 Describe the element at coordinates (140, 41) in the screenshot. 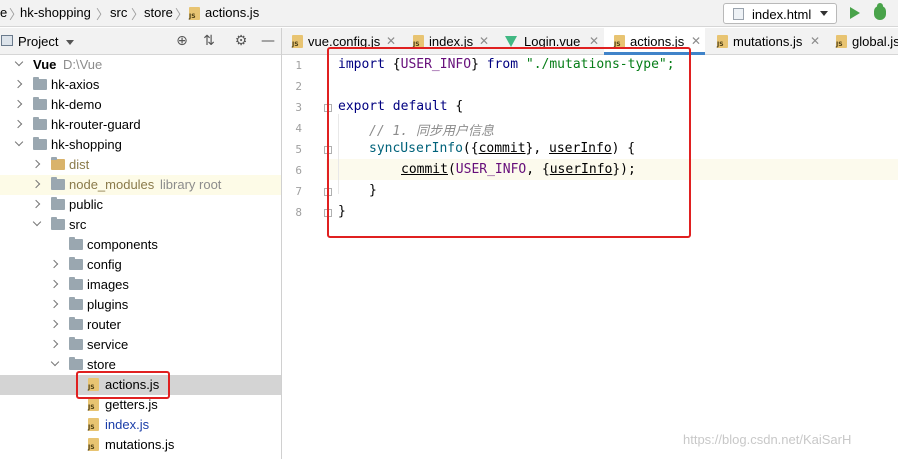

I see `project-panel-header: Project ⊕ ⇅ ⚙ —` at that location.